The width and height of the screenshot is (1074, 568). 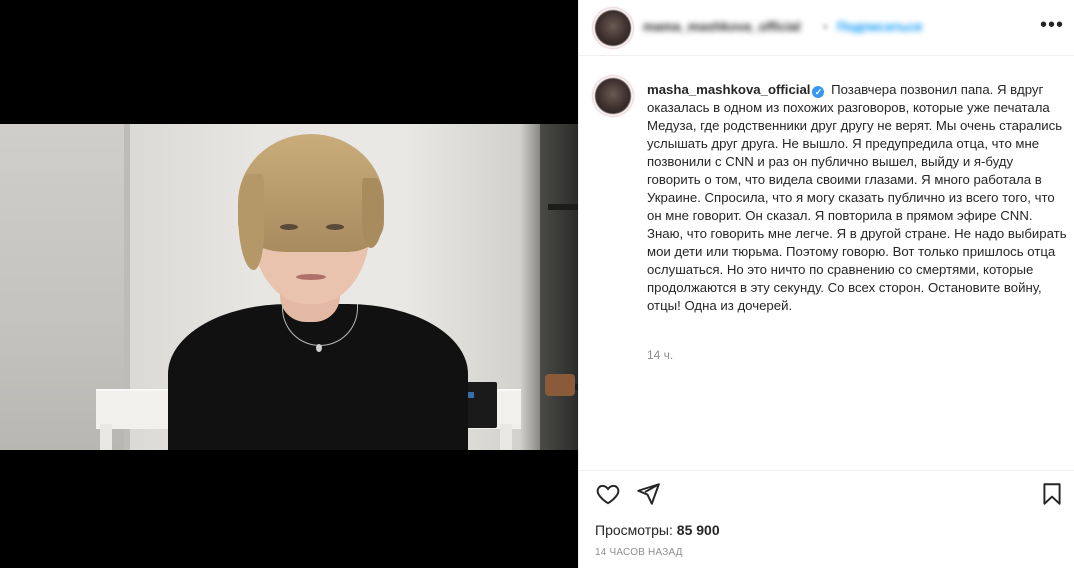 I want to click on verified-badge-icon: ✓, so click(x=818, y=92).